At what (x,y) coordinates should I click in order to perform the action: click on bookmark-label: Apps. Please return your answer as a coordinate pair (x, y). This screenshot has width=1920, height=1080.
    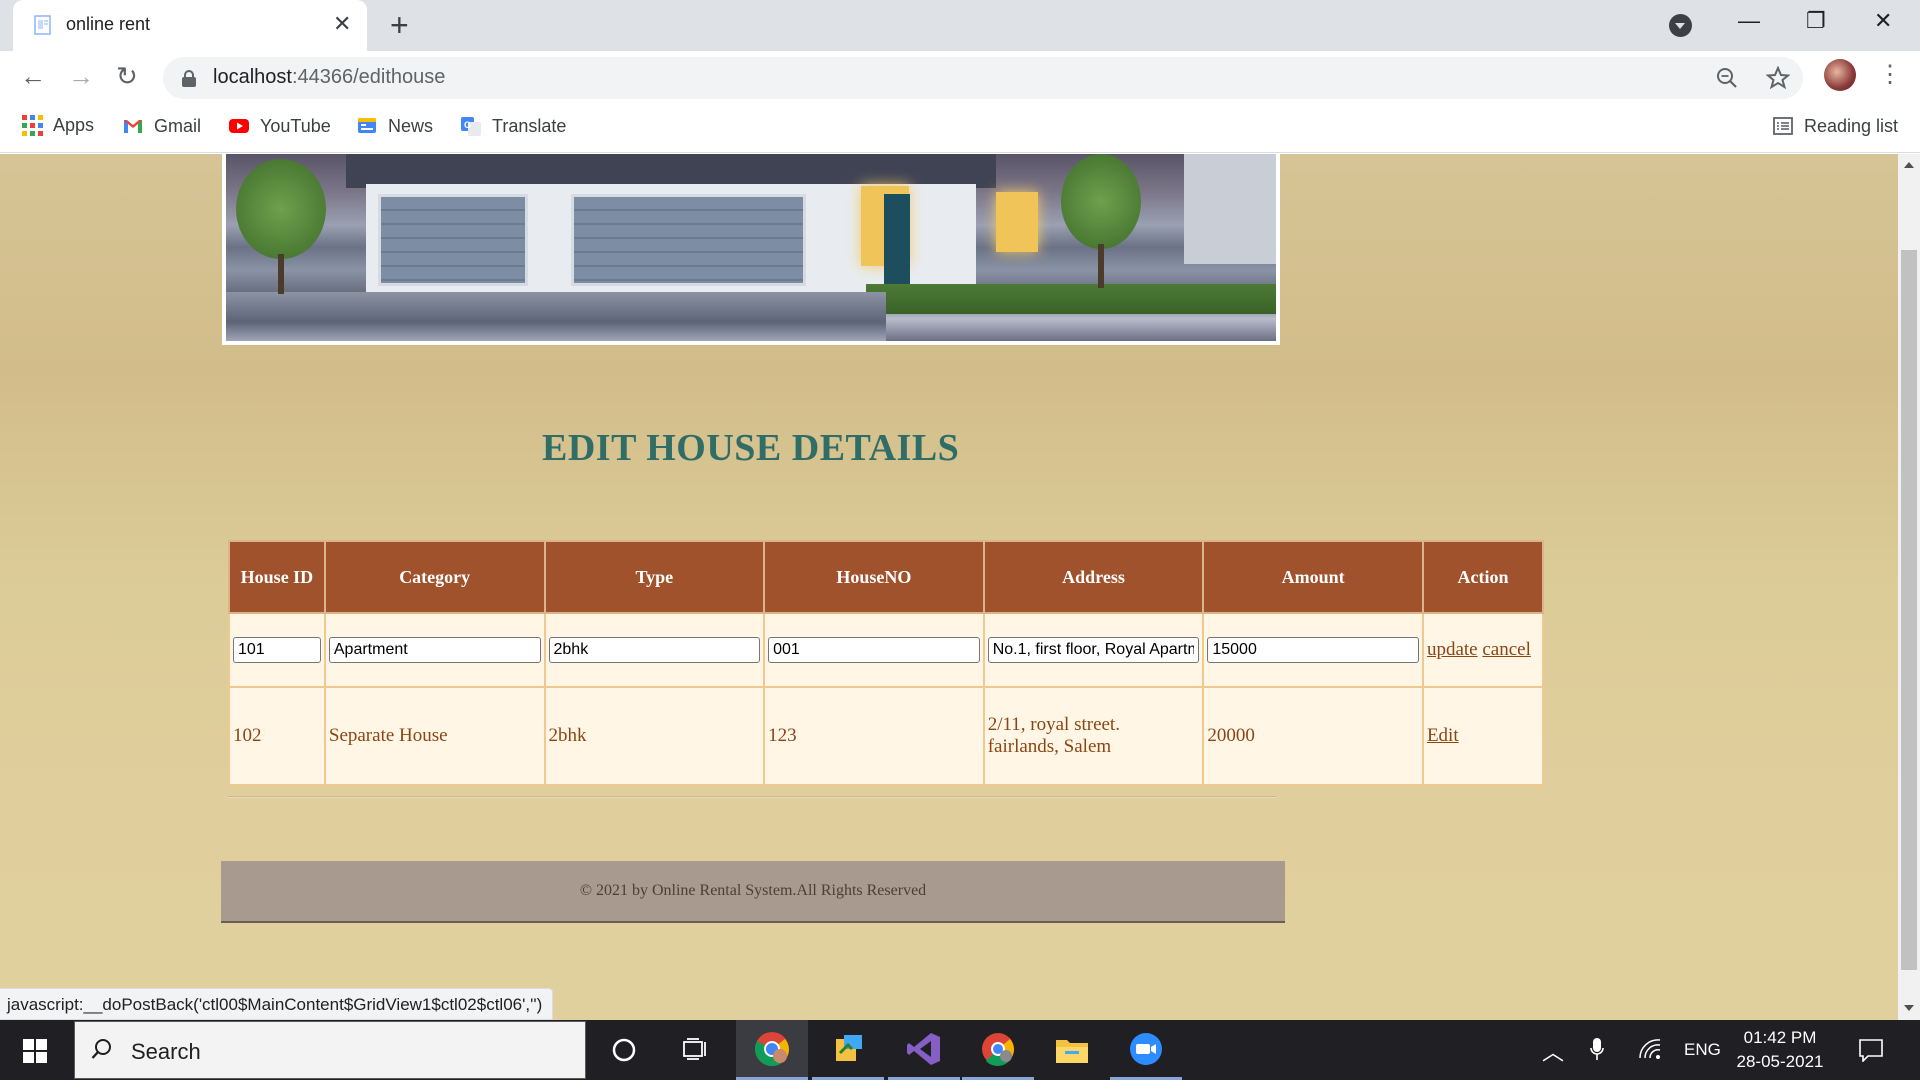
    Looking at the image, I should click on (74, 125).